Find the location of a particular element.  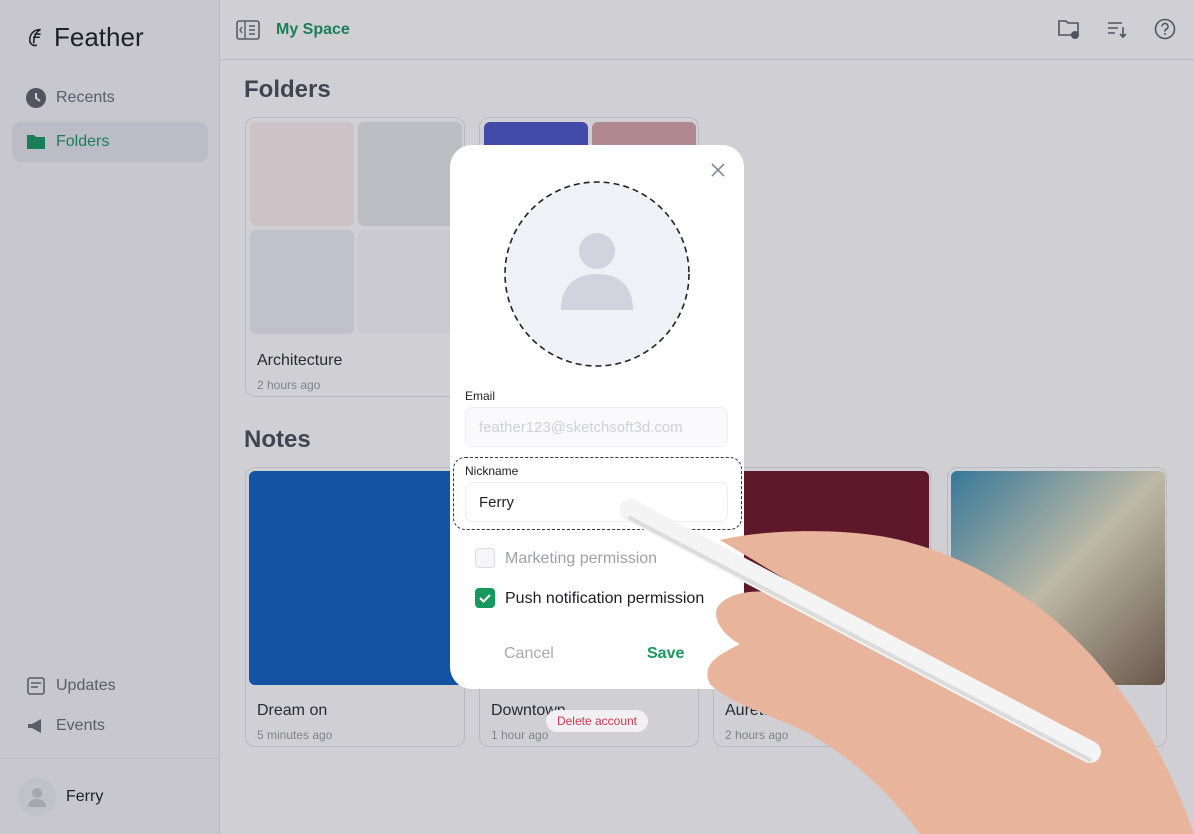

close-icon is located at coordinates (718, 170).